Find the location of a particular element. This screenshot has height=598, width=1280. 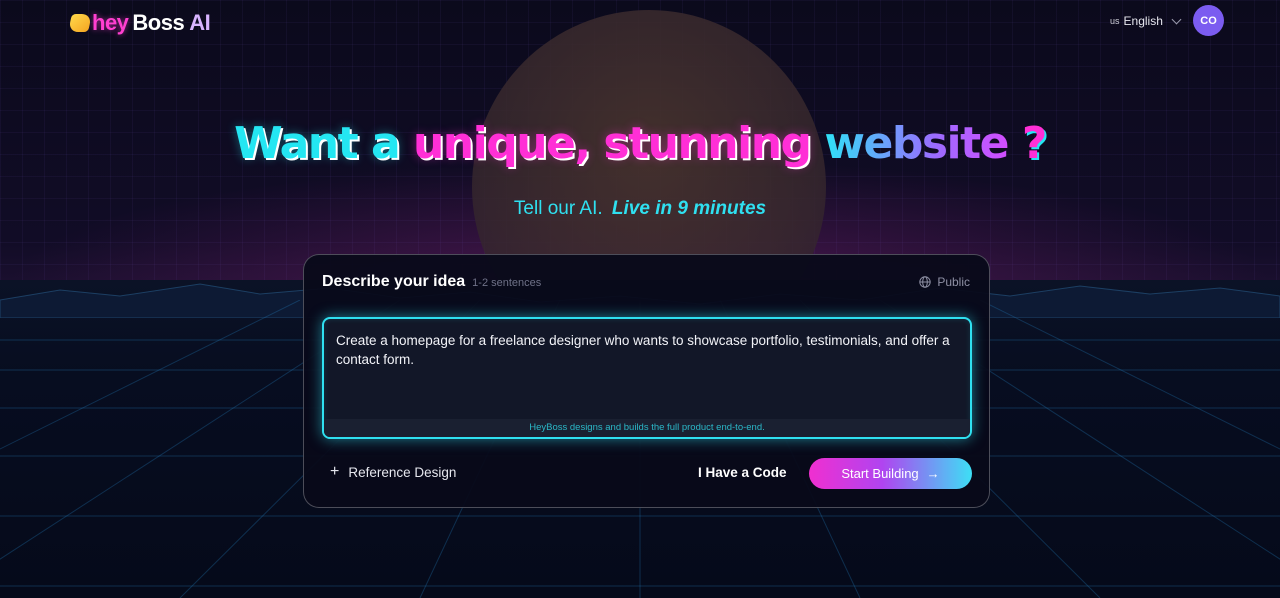

reference-design-button: + Reference Design is located at coordinates (393, 472).